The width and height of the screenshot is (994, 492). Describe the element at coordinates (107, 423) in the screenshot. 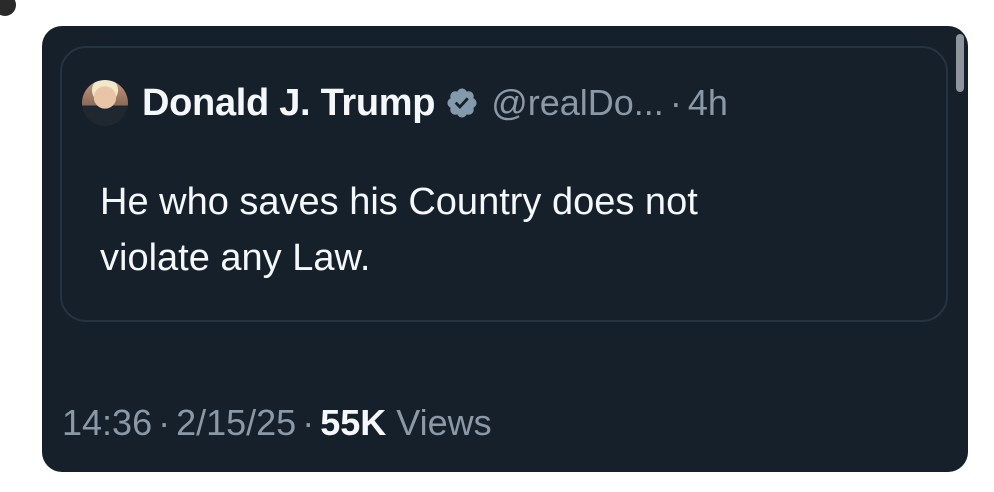

I see `post-time: 14:36` at that location.